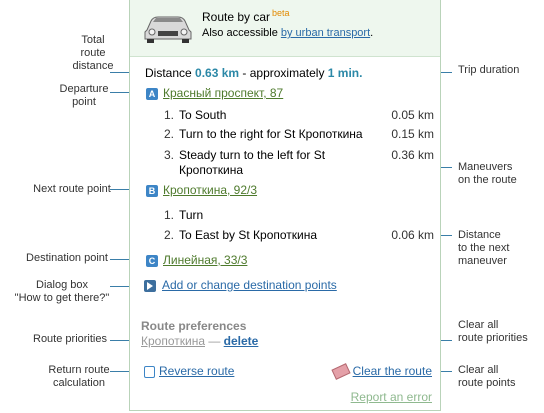 Image resolution: width=544 pixels, height=413 pixels. Describe the element at coordinates (249, 285) in the screenshot. I see `add-destination-link: Add or change destination points` at that location.